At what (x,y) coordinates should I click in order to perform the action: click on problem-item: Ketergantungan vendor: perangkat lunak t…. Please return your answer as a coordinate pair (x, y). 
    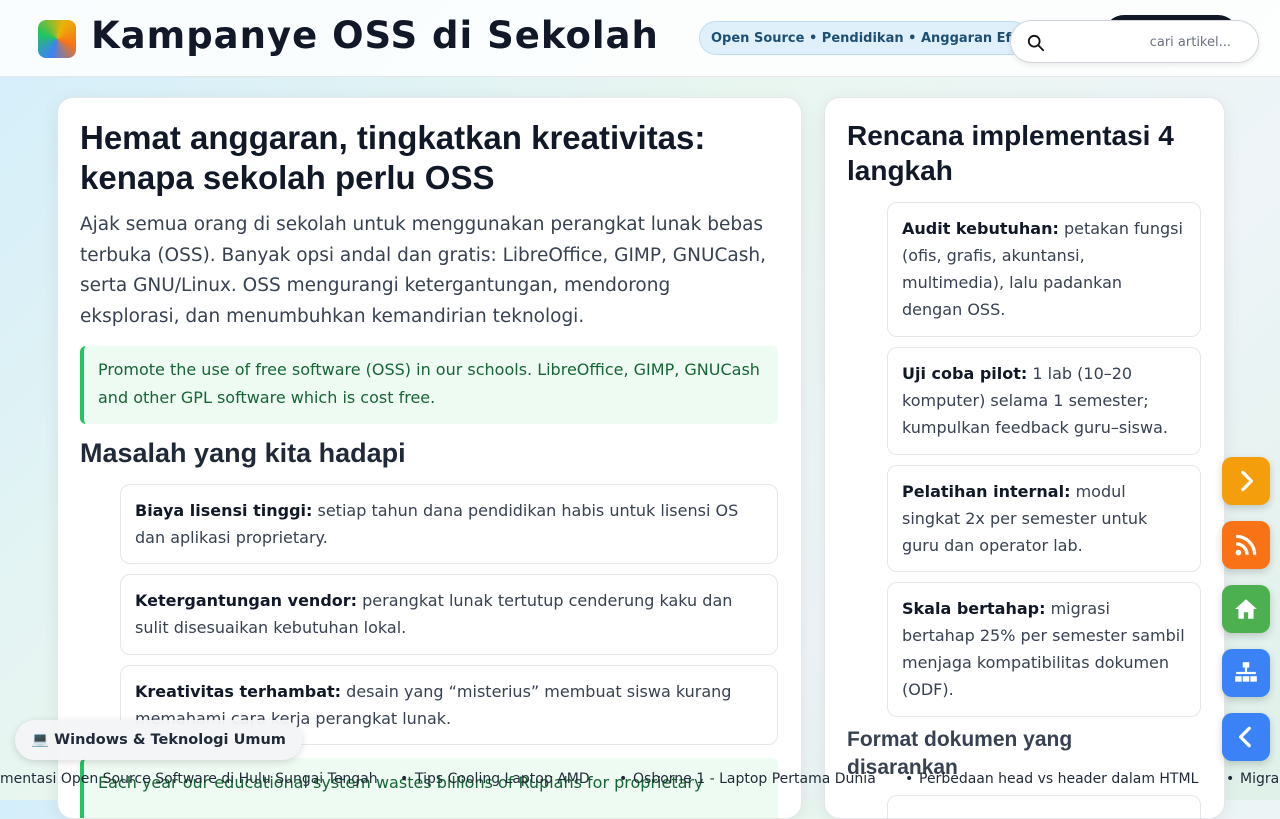
    Looking at the image, I should click on (449, 614).